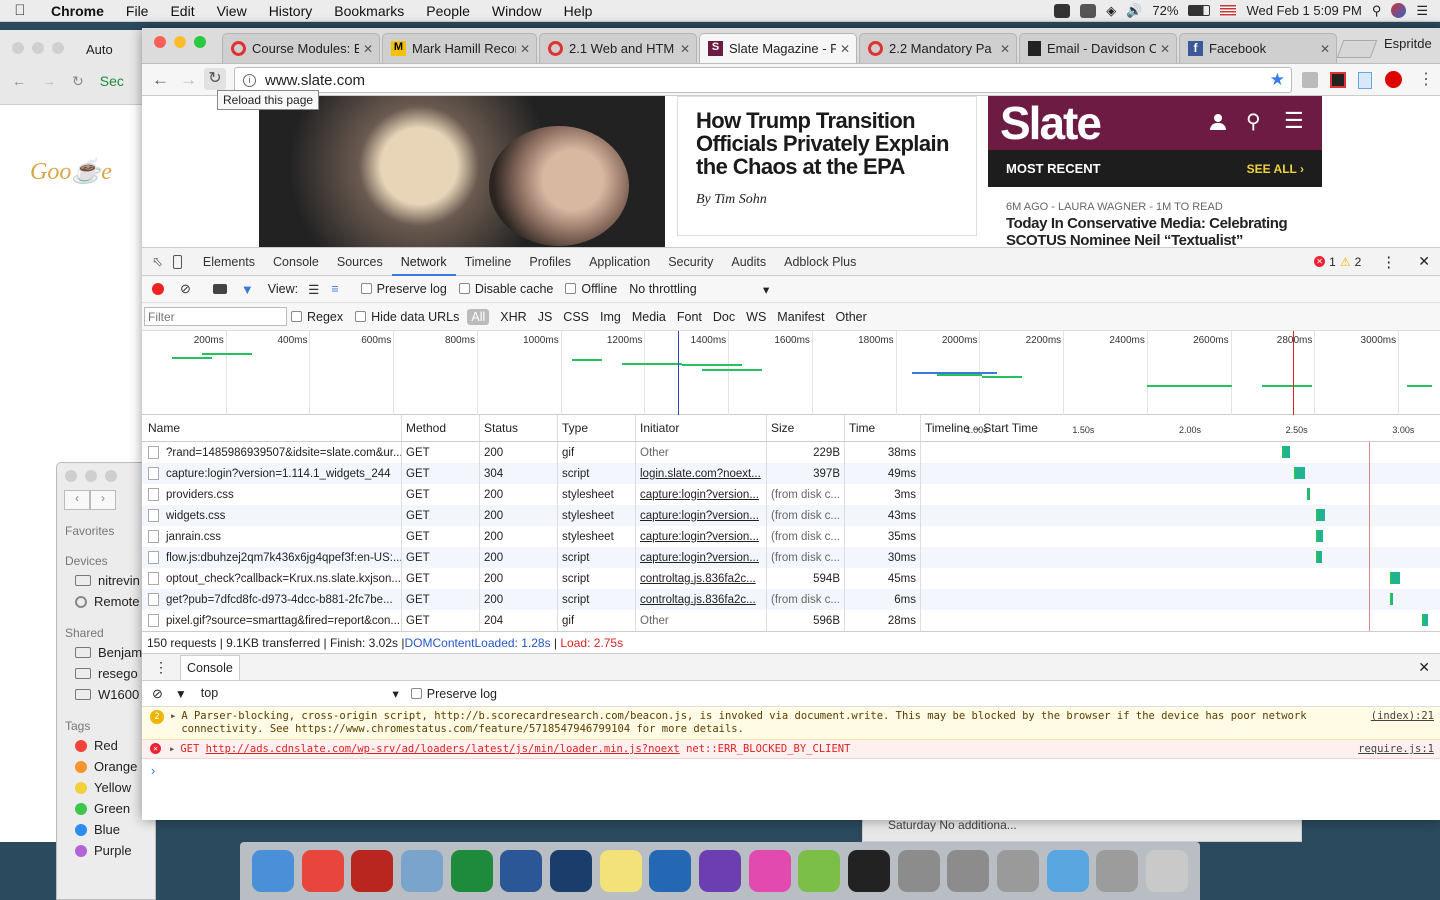 The image size is (1440, 900). I want to click on close-window-button, so click(160, 42).